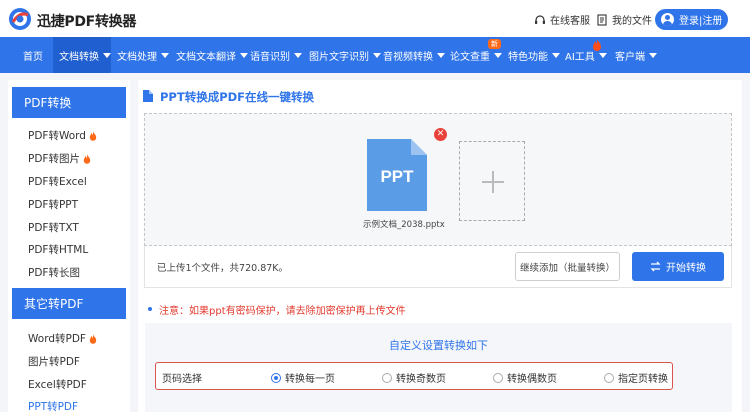  What do you see at coordinates (580, 57) in the screenshot?
I see `nav-label: AI工具` at bounding box center [580, 57].